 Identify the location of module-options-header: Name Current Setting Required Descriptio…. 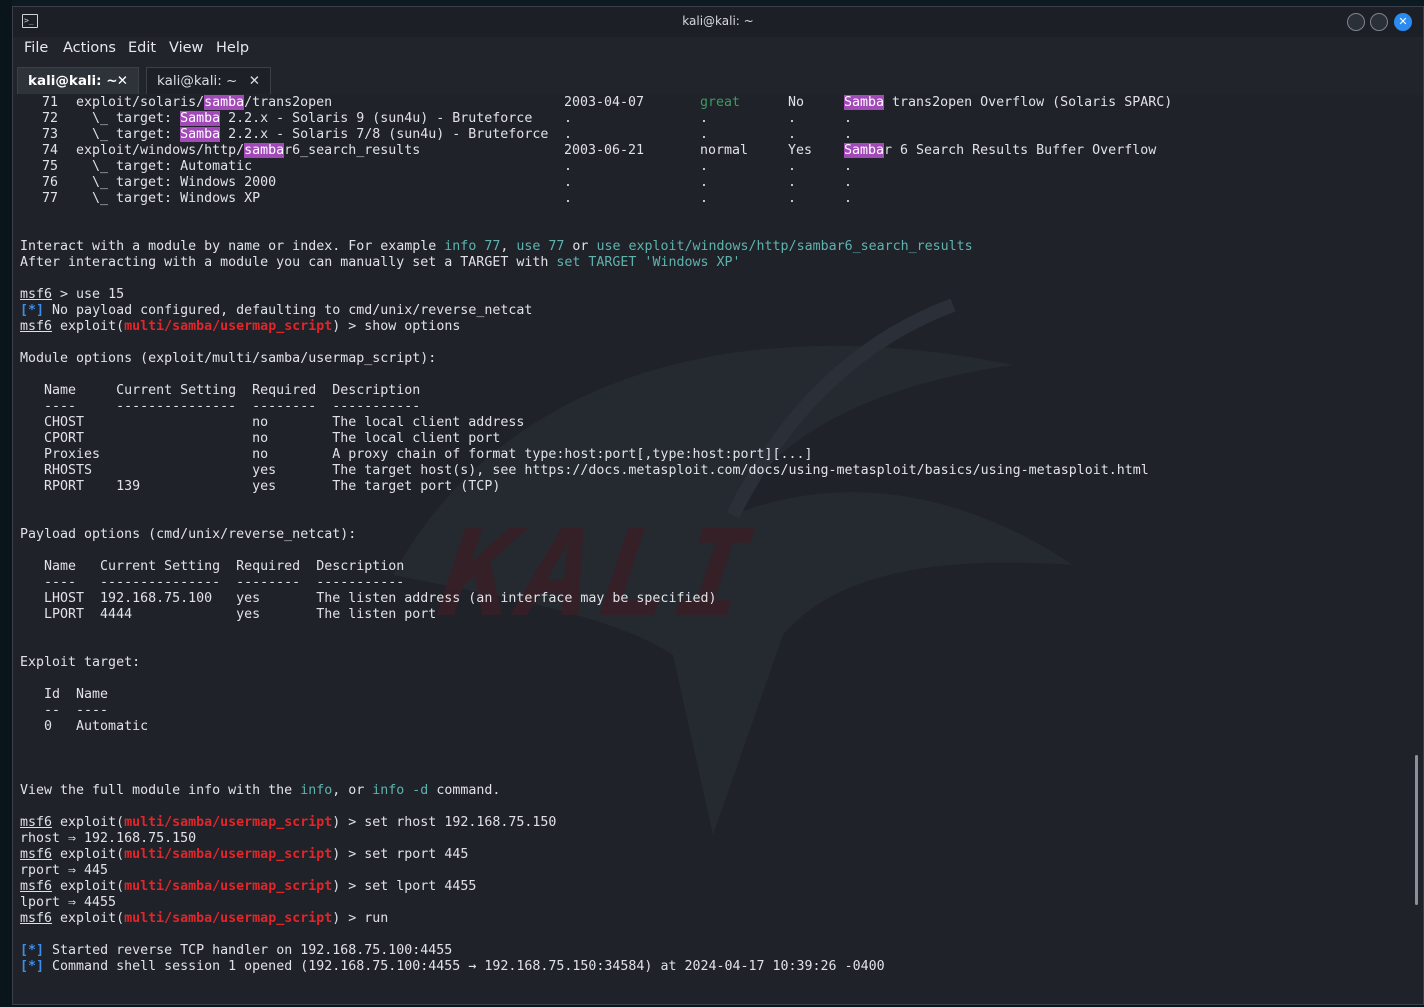
(220, 390).